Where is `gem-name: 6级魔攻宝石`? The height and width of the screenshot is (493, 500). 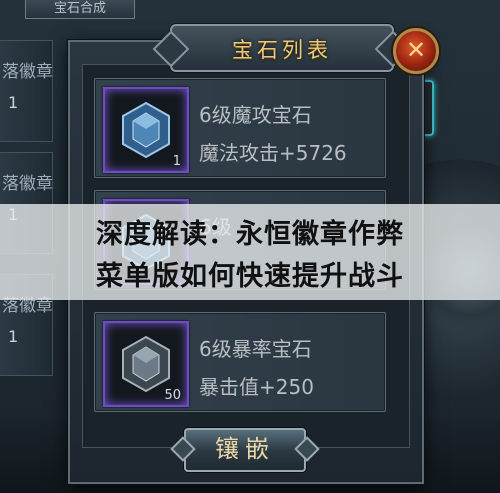
gem-name: 6级魔攻宝石 is located at coordinates (255, 115).